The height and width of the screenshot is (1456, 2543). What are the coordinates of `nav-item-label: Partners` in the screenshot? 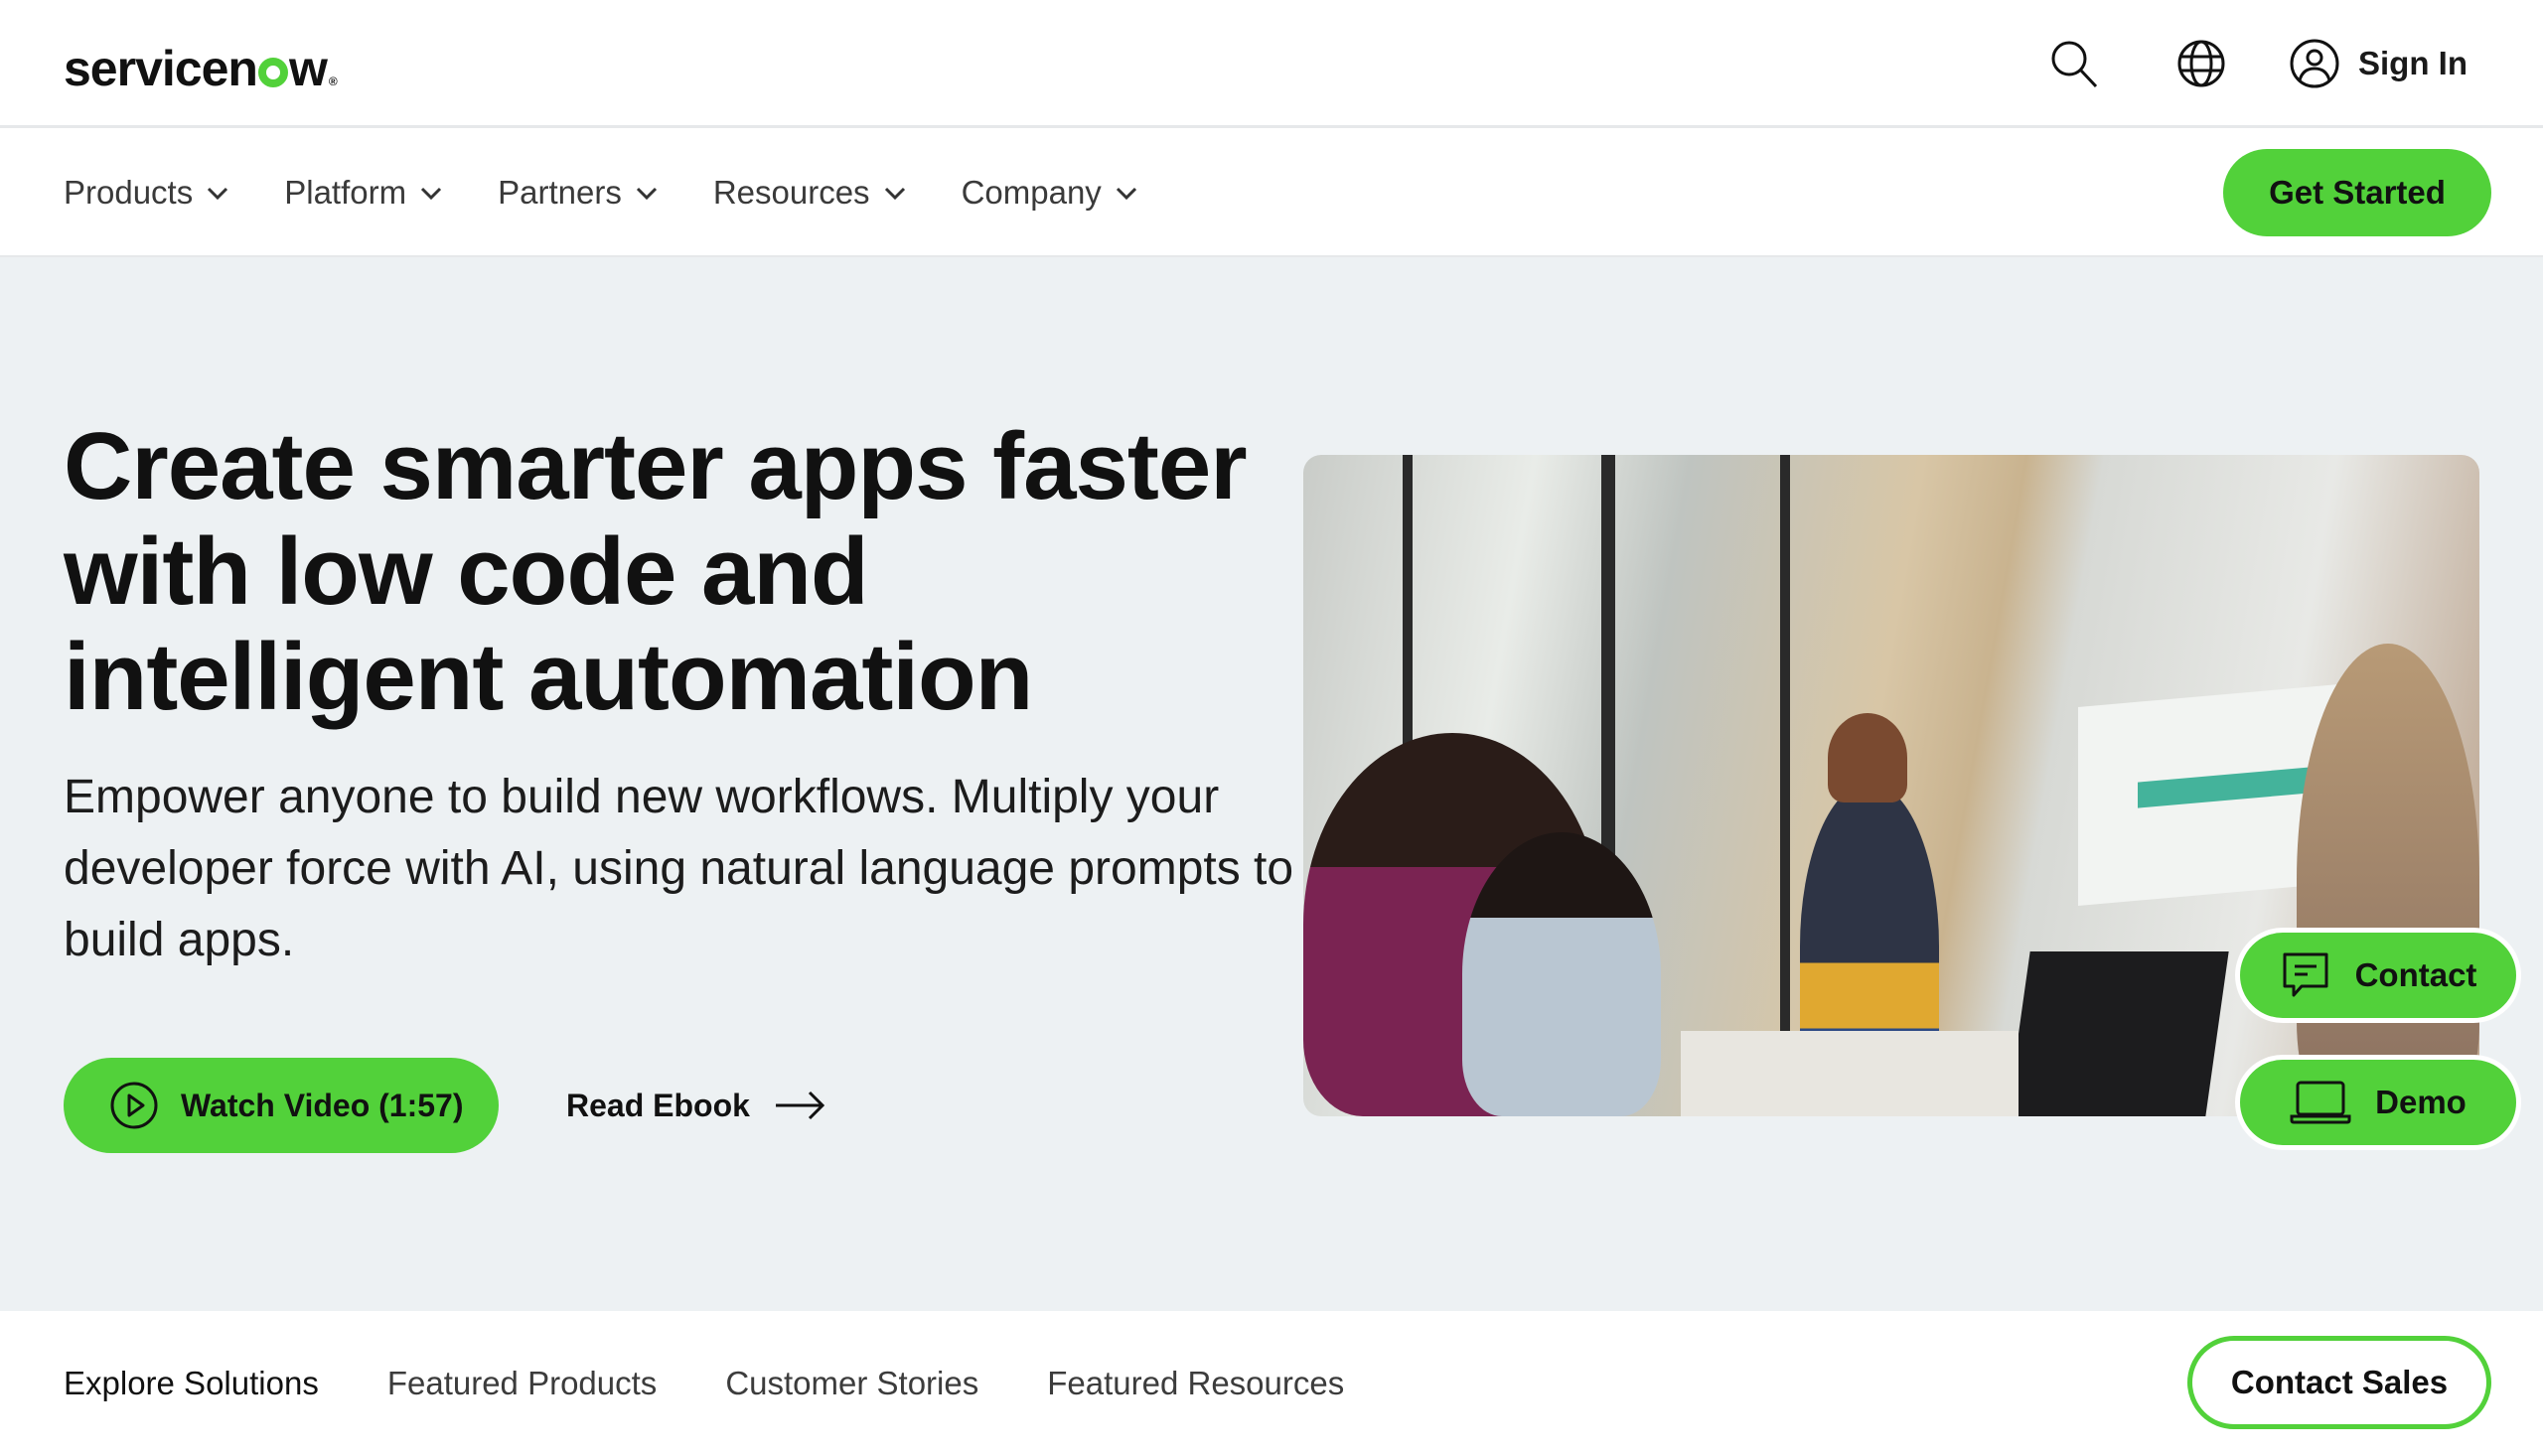 It's located at (560, 192).